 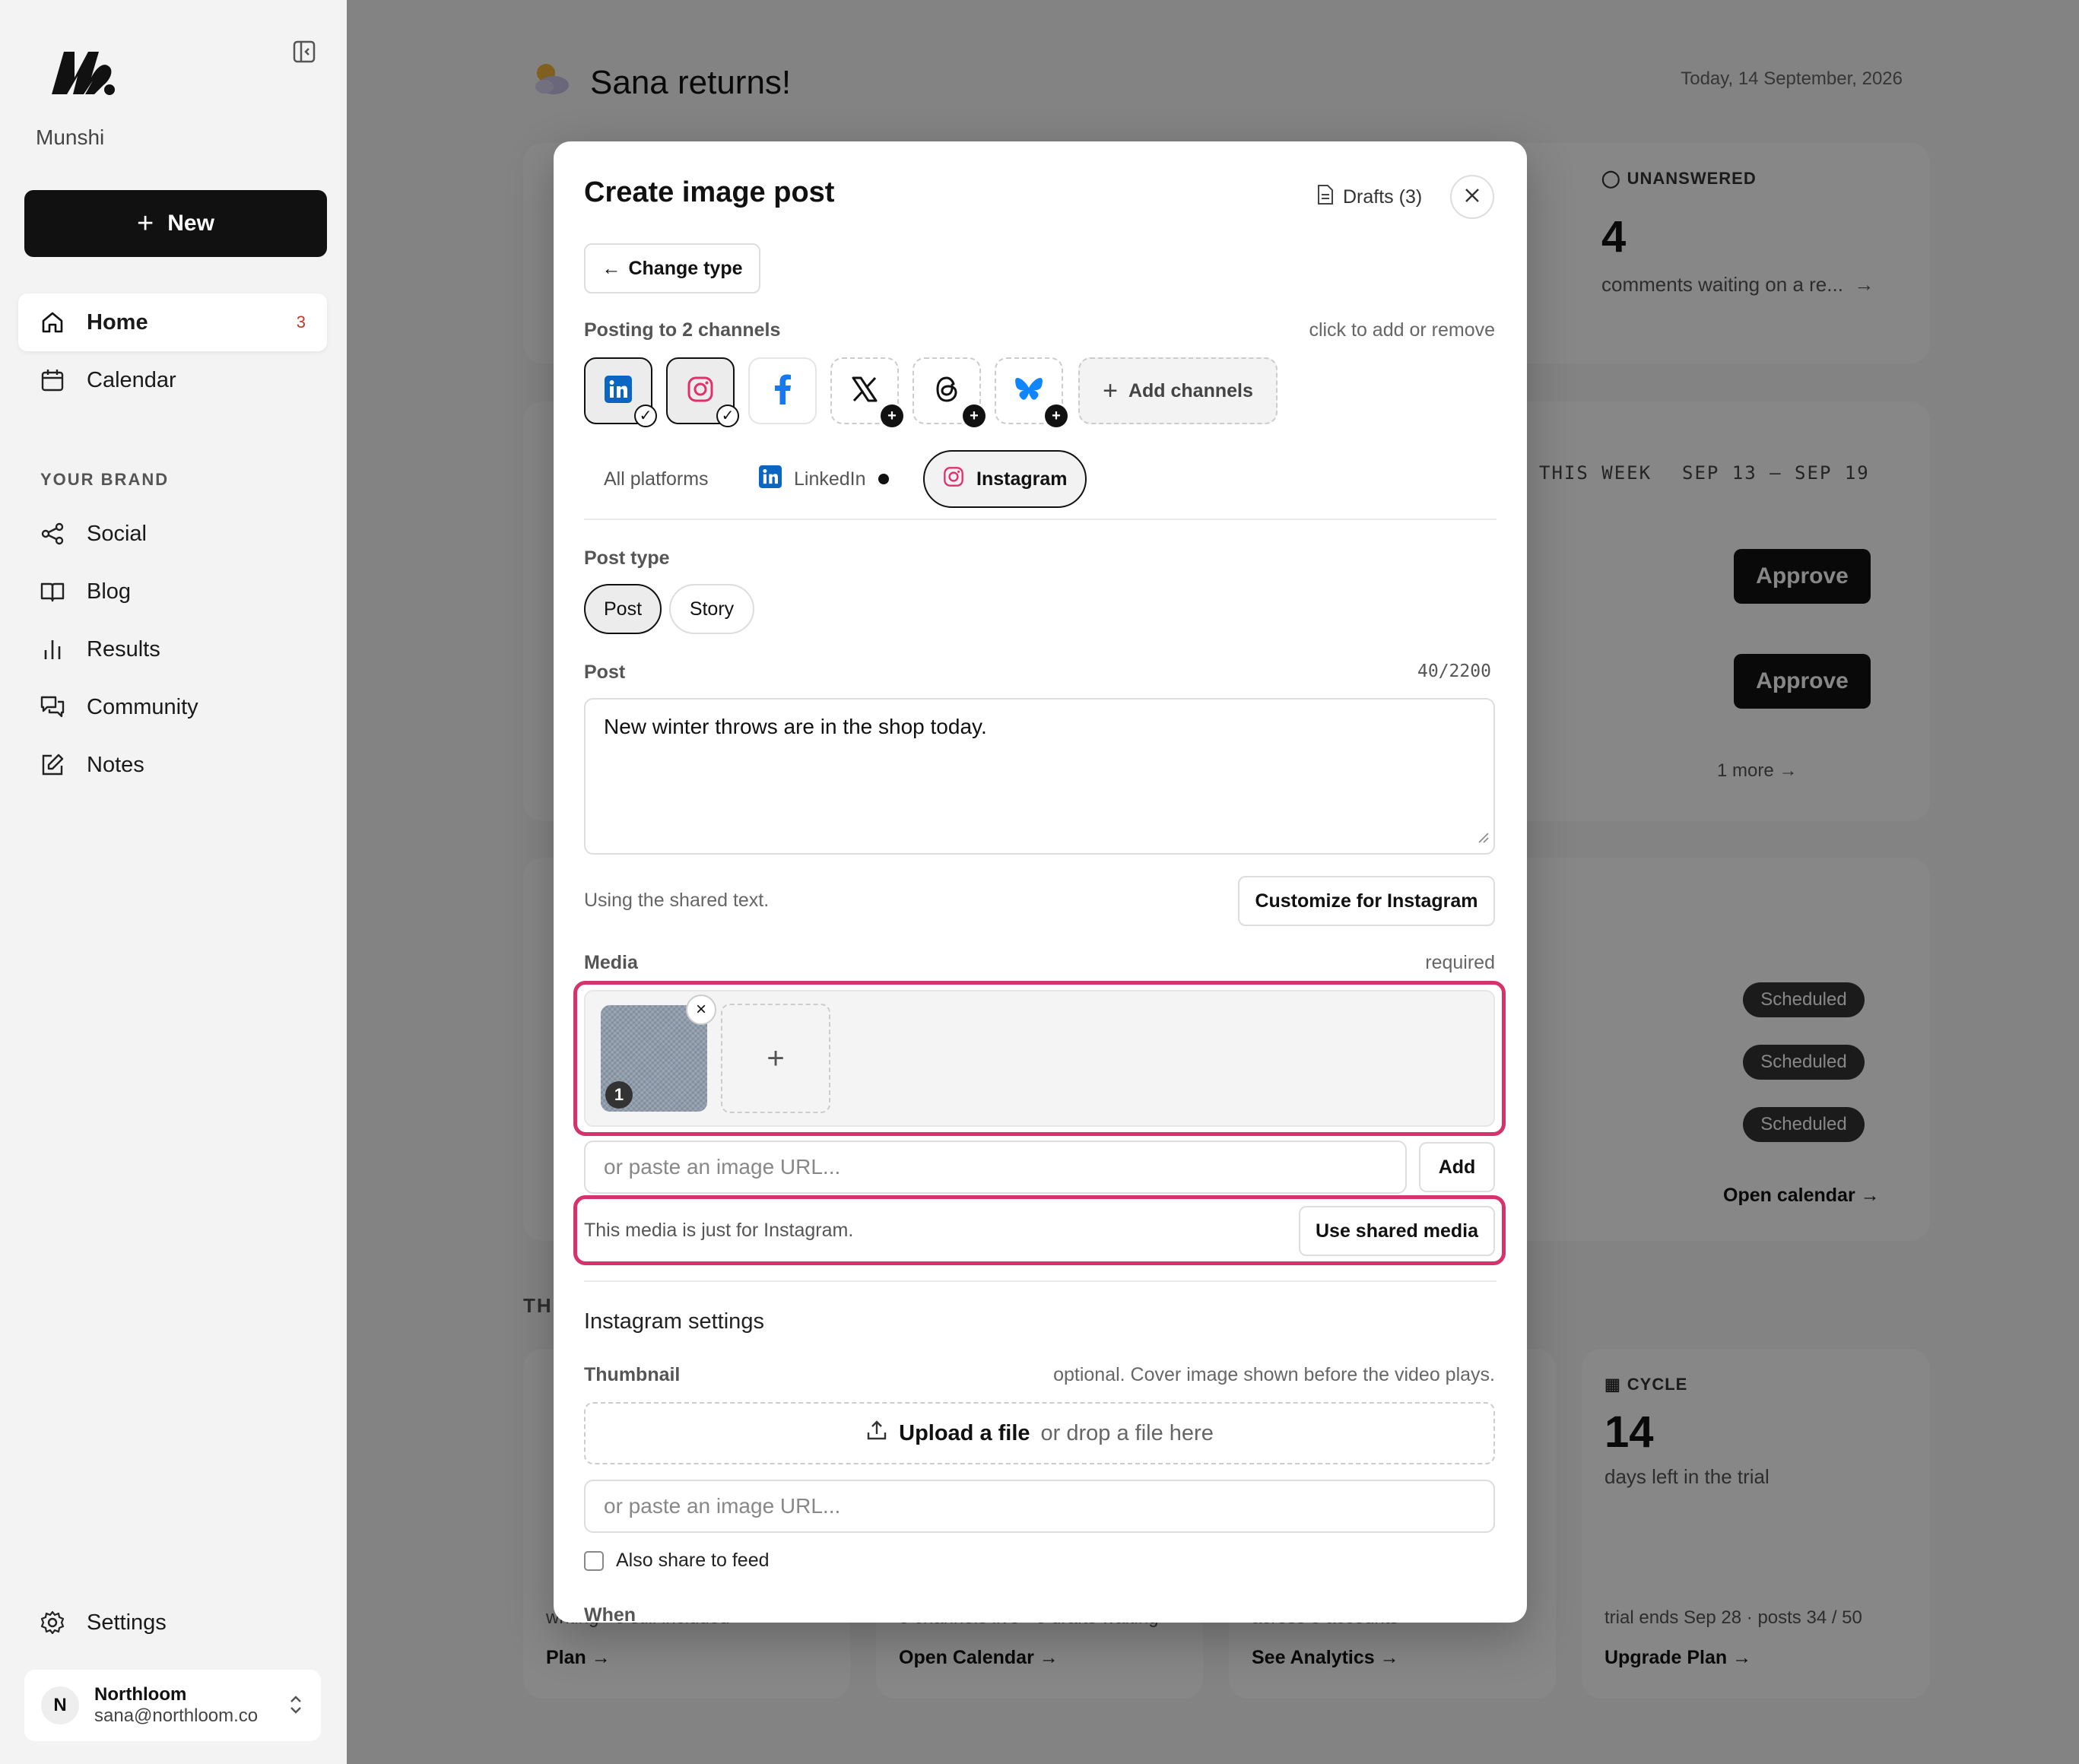 I want to click on calendar-icon, so click(x=52, y=380).